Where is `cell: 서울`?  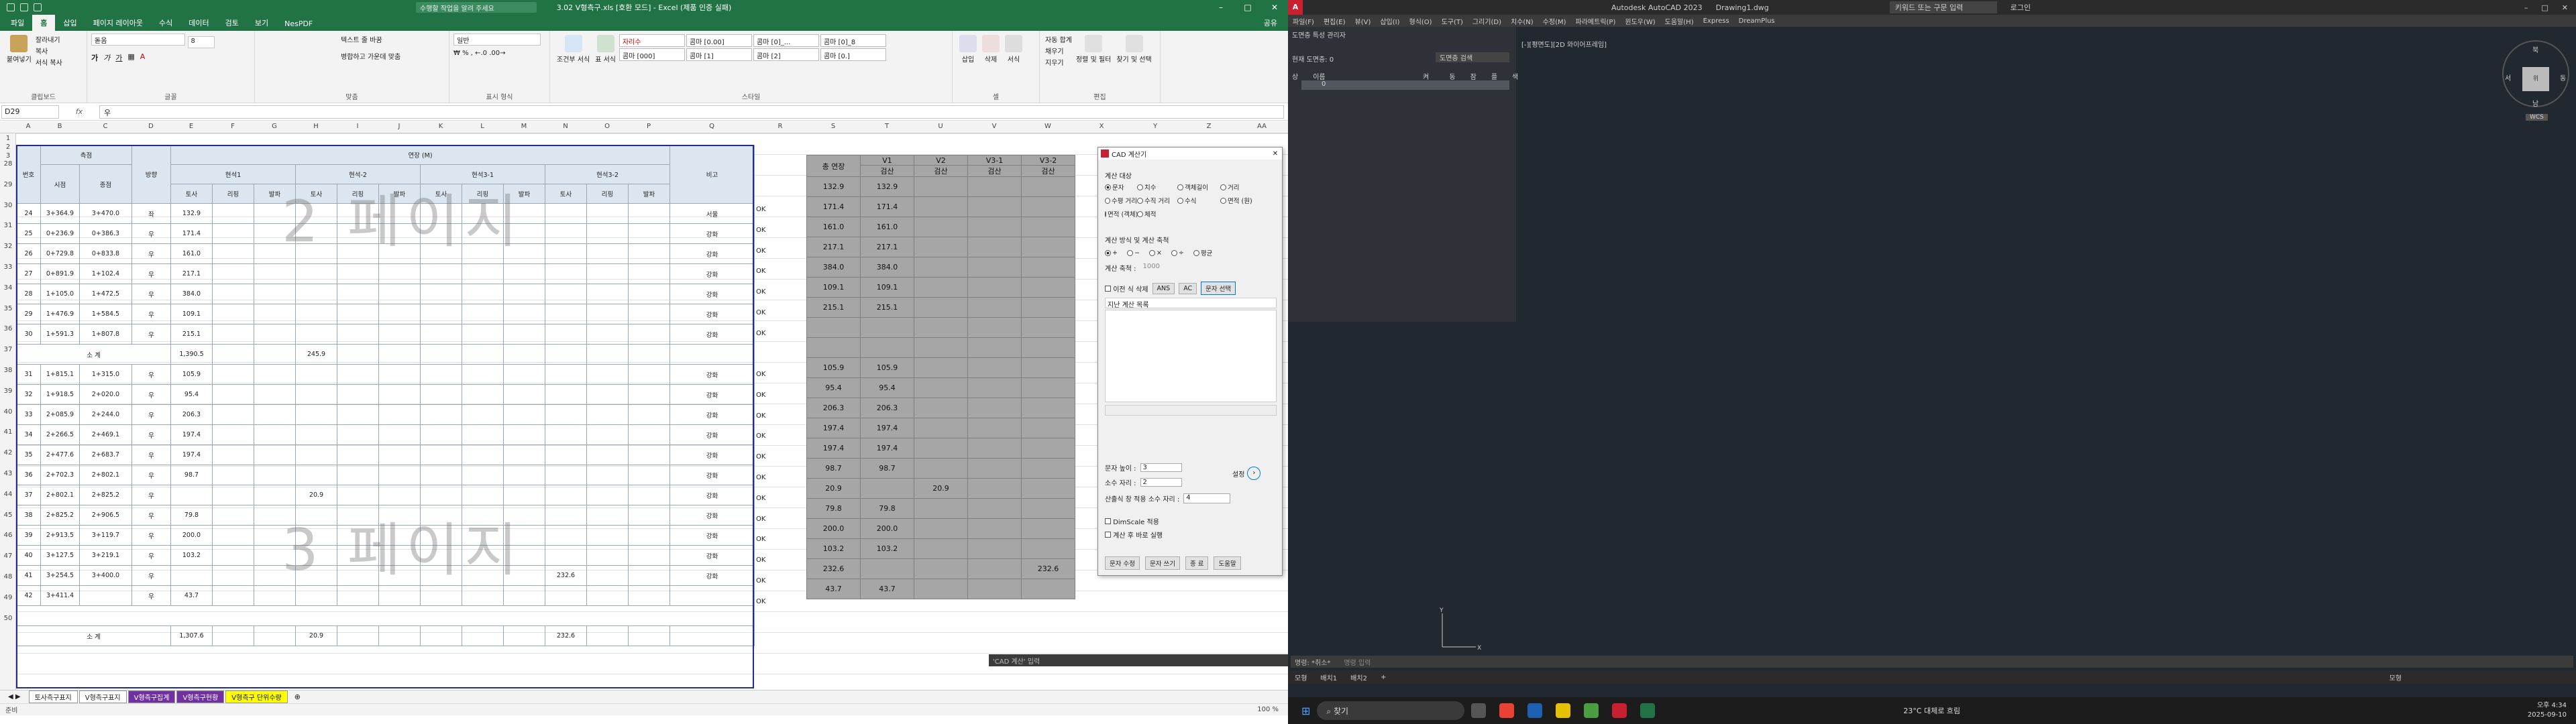 cell: 서울 is located at coordinates (712, 213).